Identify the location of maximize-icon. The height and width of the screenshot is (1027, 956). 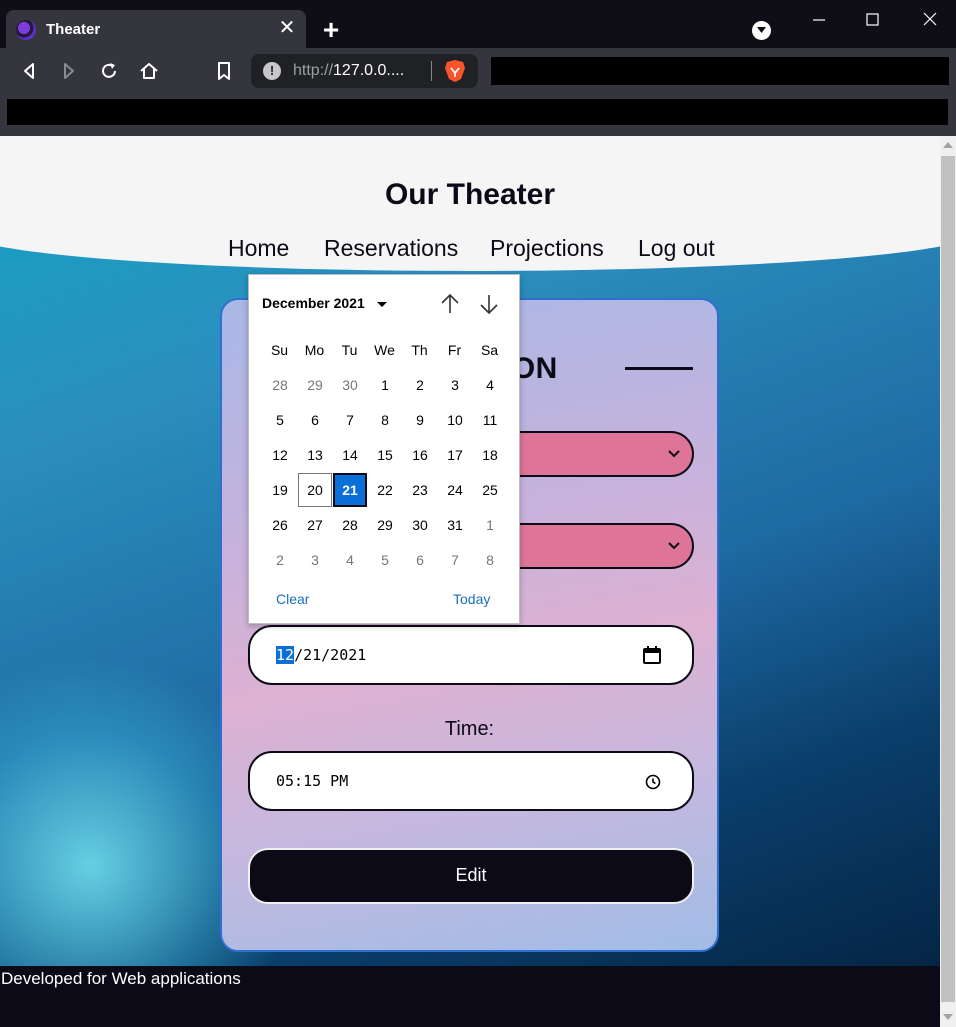
(873, 20).